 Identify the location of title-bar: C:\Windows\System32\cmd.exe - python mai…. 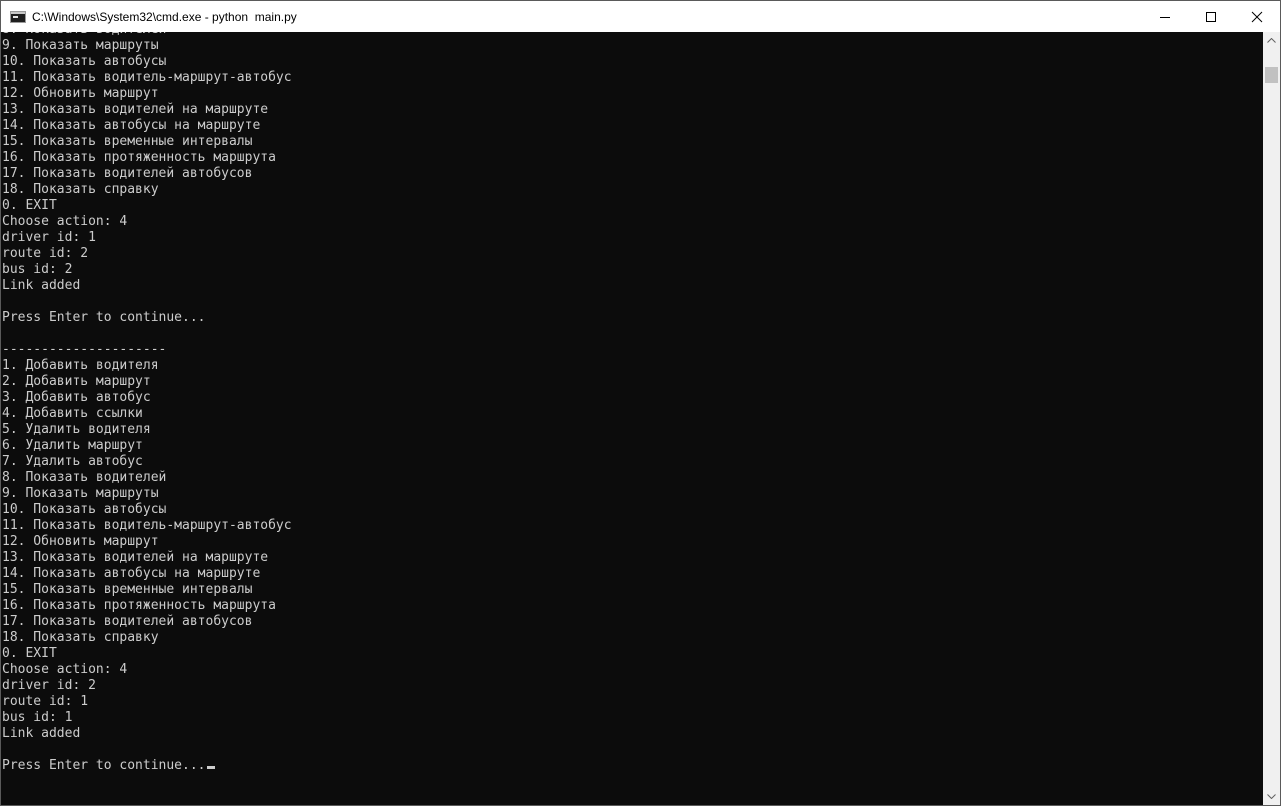
(640, 16).